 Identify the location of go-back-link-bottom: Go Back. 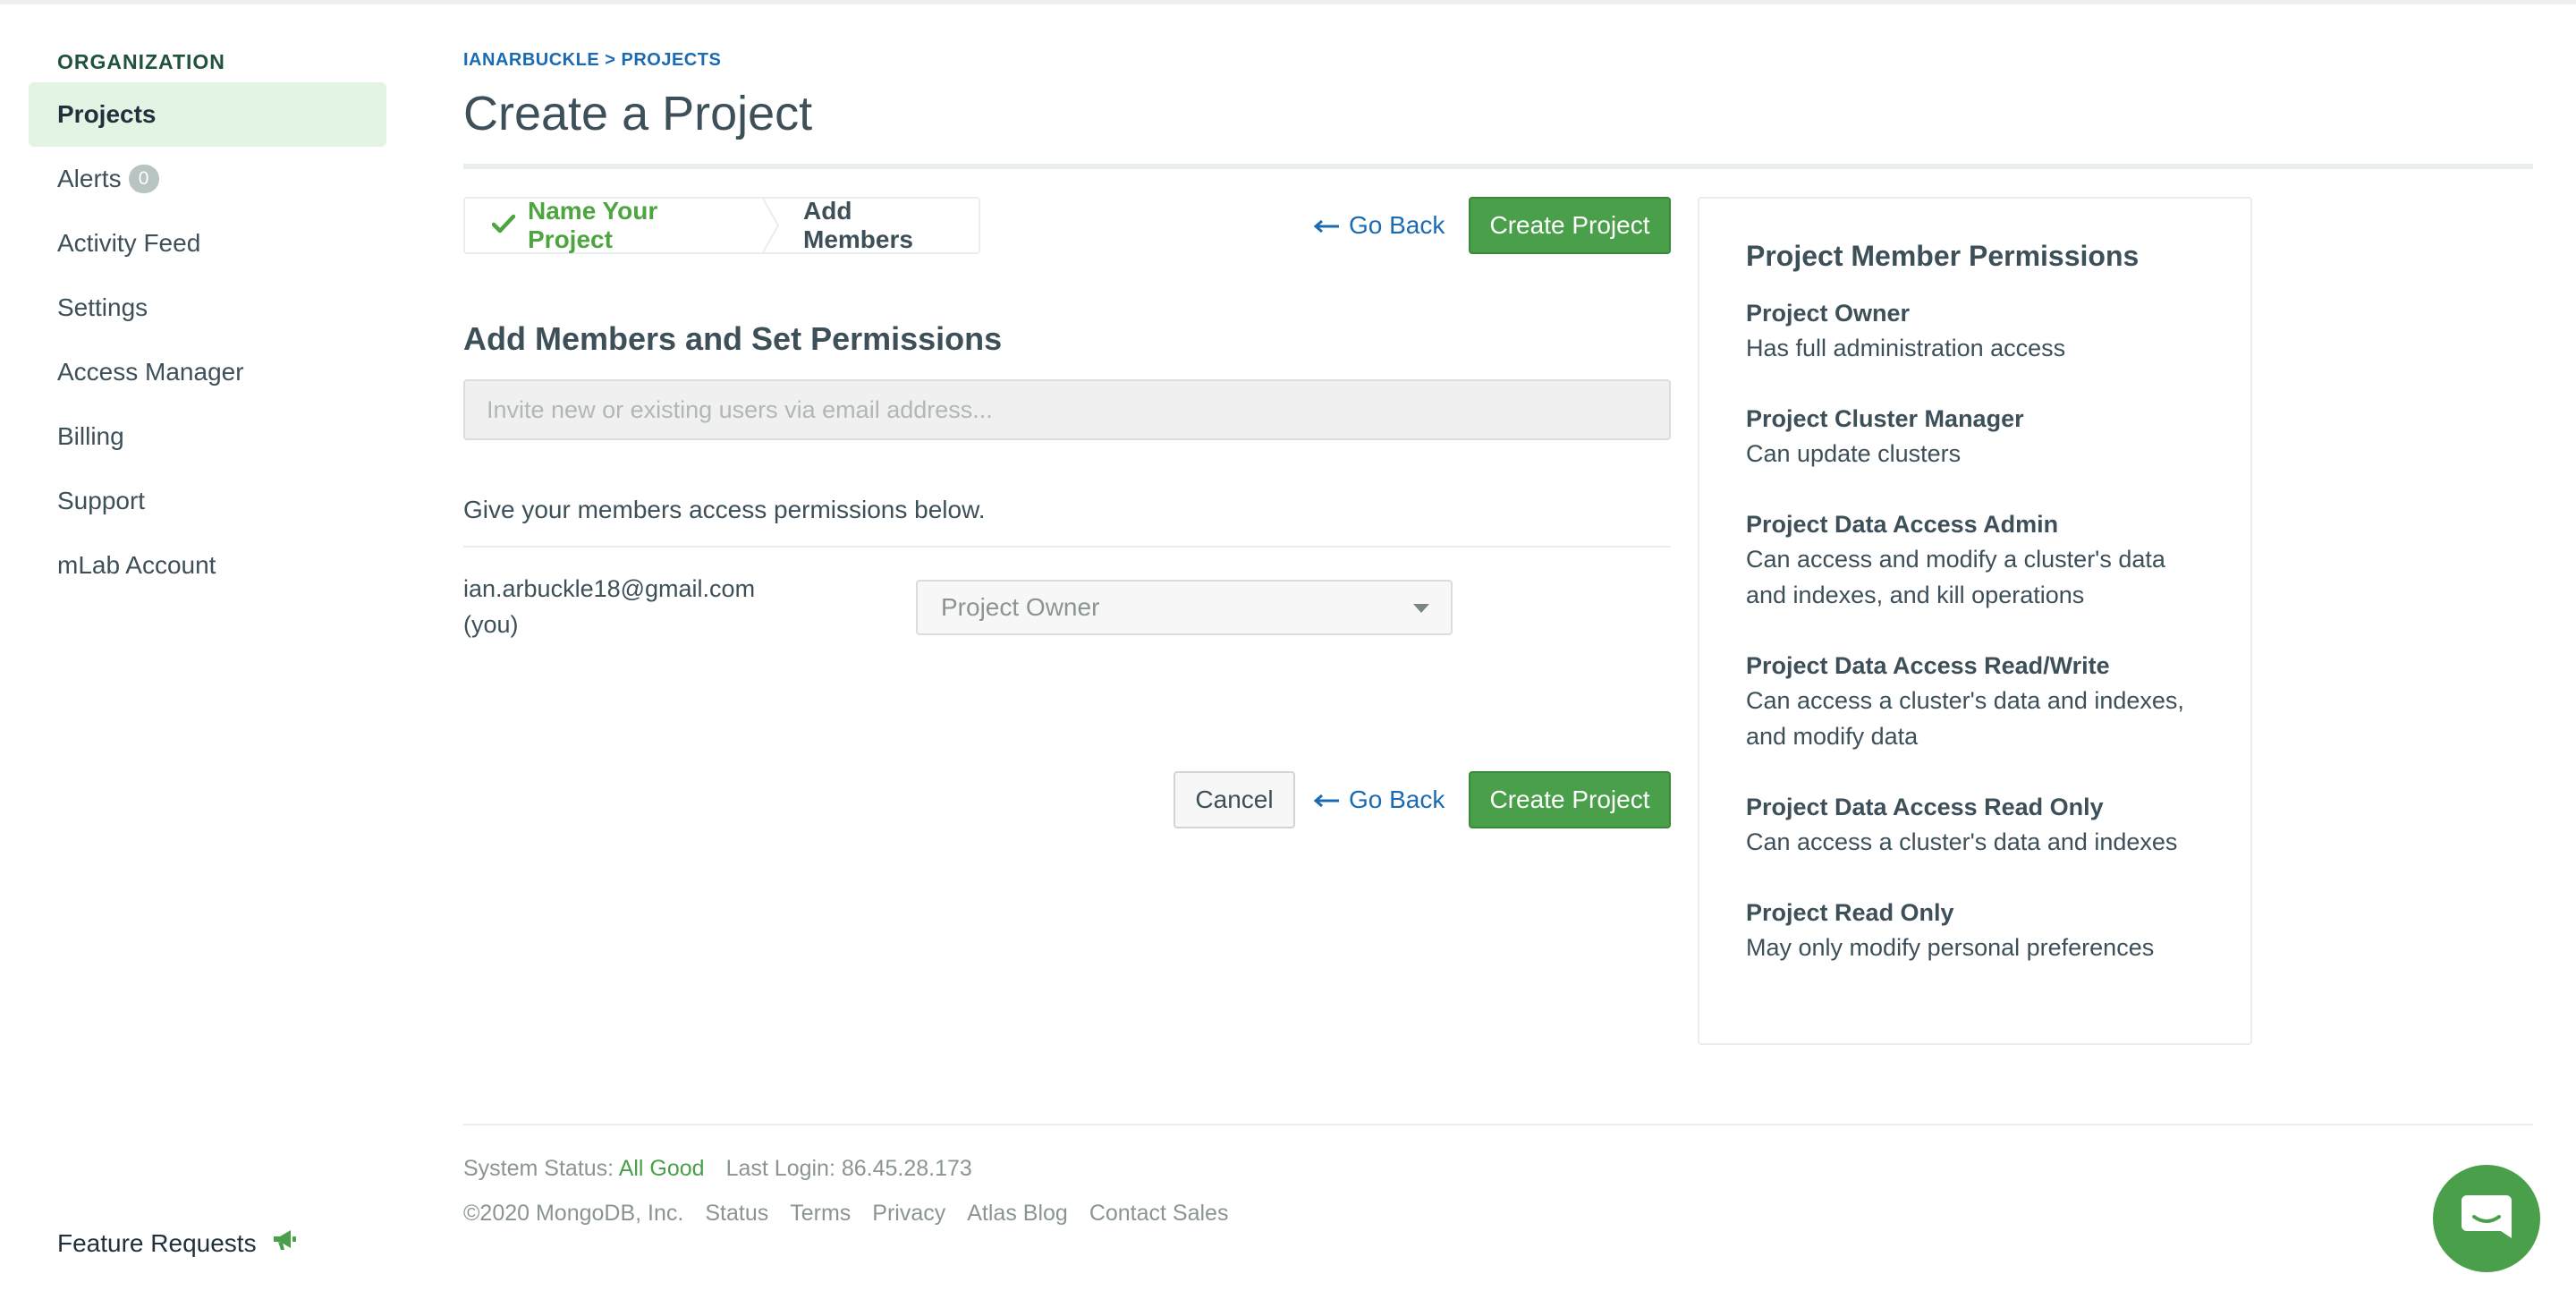
(1379, 800).